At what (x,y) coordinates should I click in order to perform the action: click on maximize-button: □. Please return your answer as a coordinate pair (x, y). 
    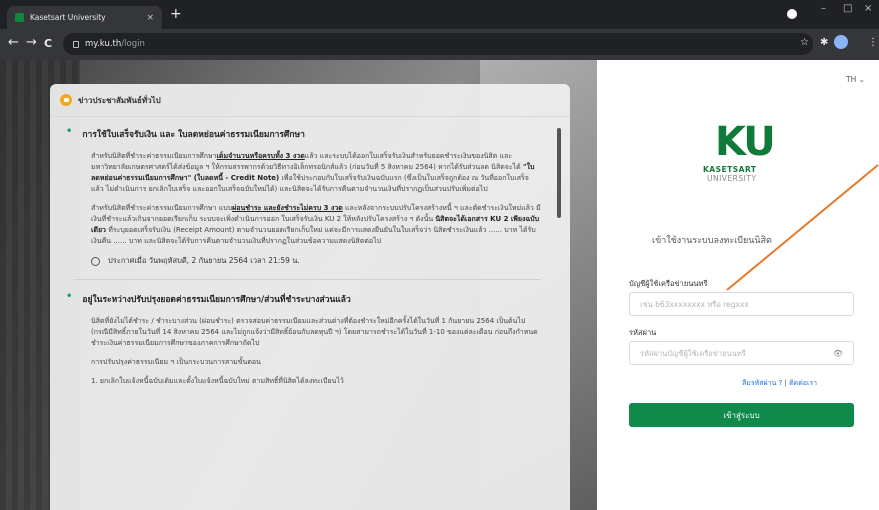
    Looking at the image, I should click on (847, 8).